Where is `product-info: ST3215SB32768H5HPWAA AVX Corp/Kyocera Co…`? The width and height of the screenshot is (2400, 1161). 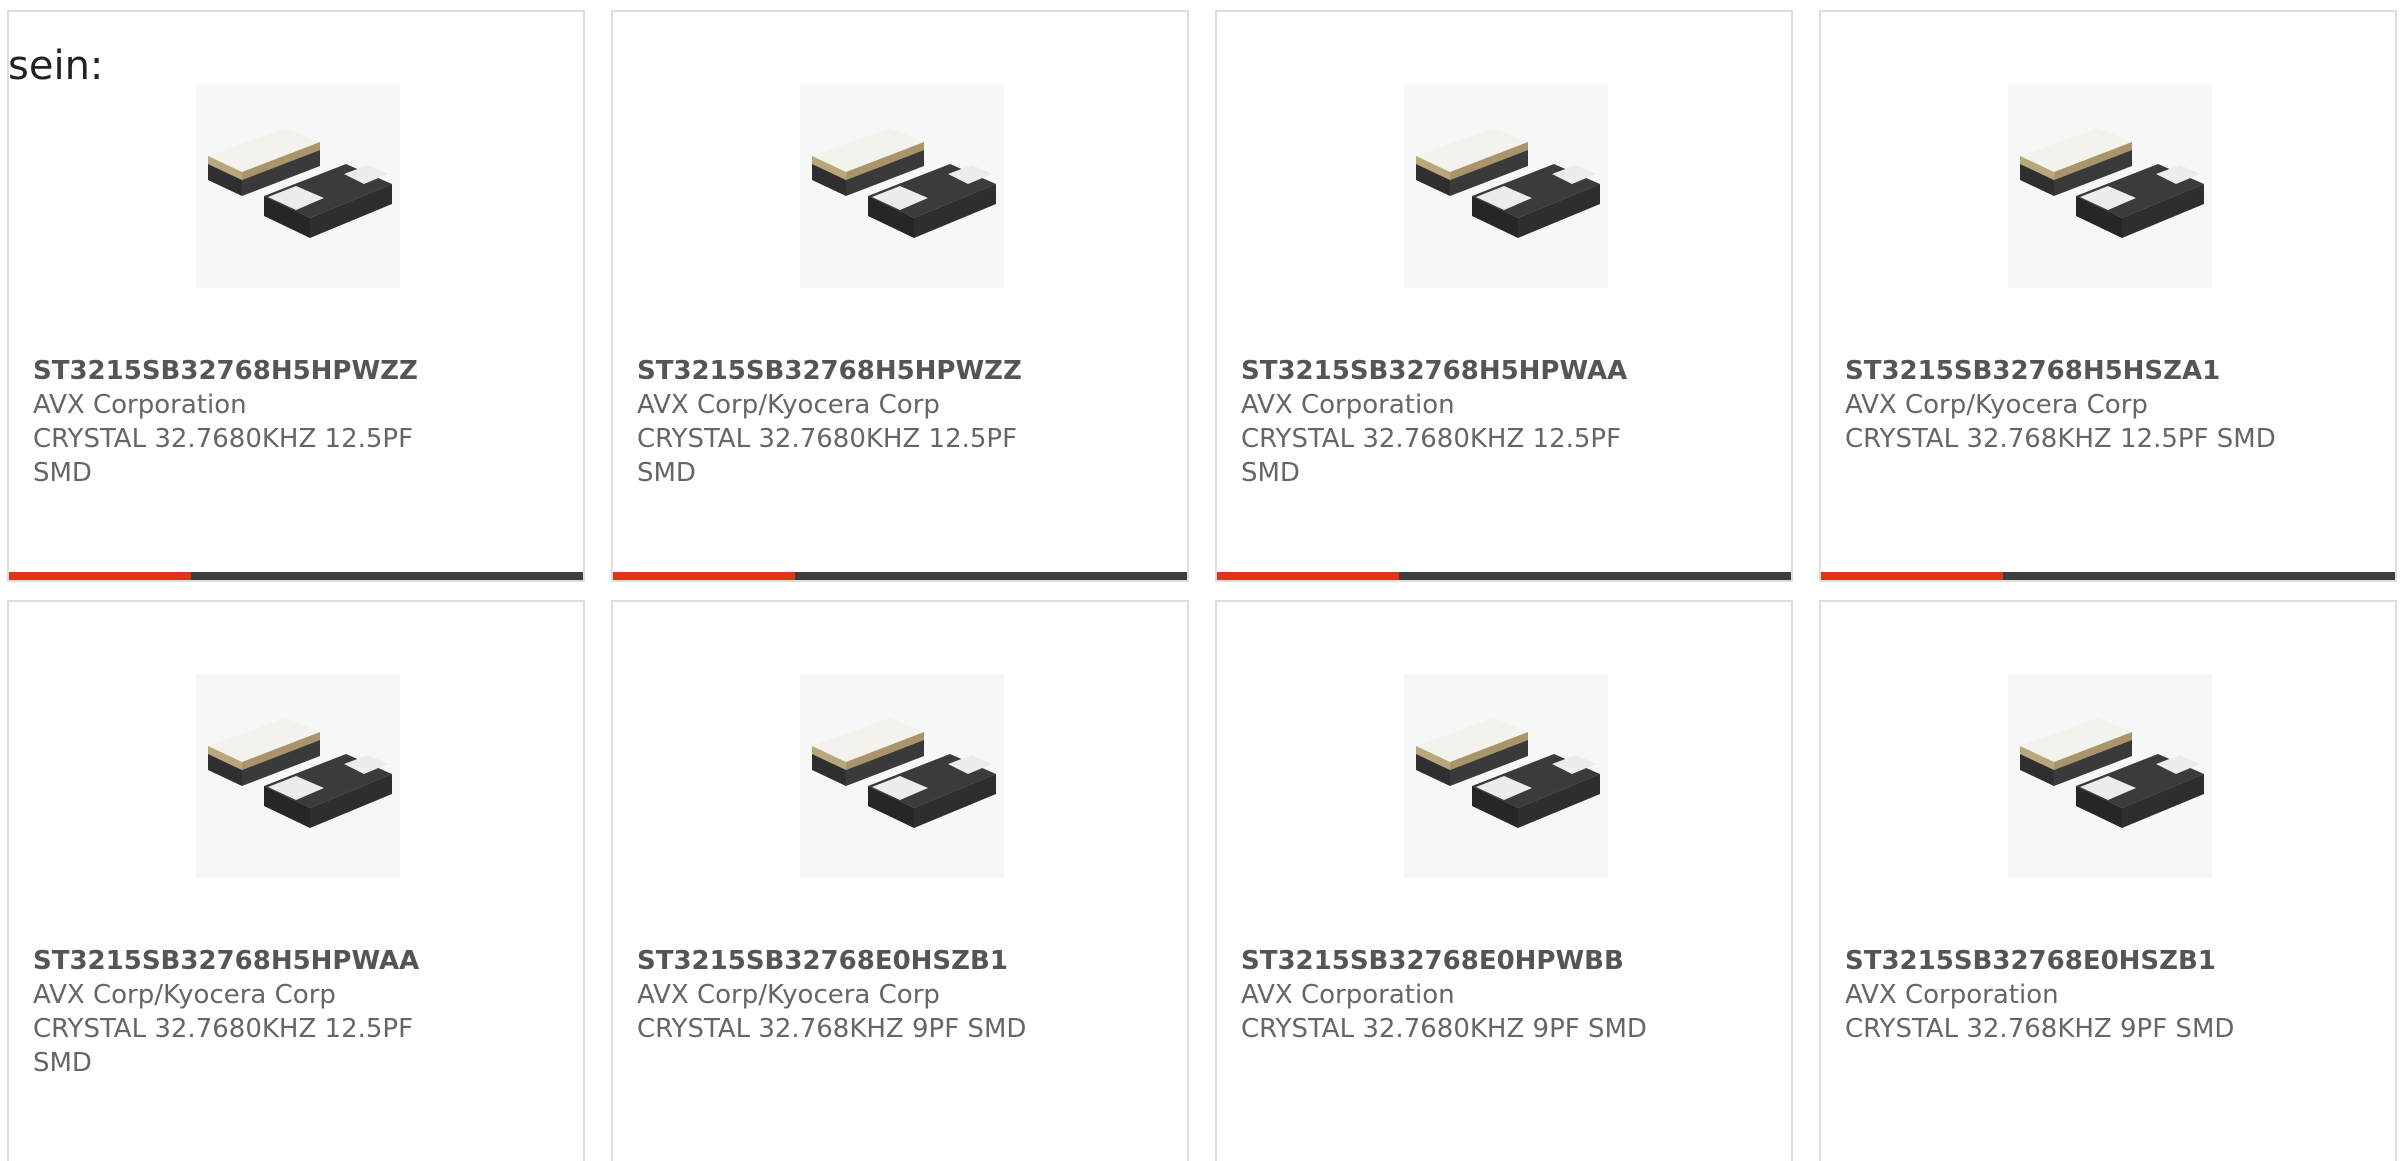
product-info: ST3215SB32768H5HPWAA AVX Corp/Kyocera Co… is located at coordinates (243, 1012).